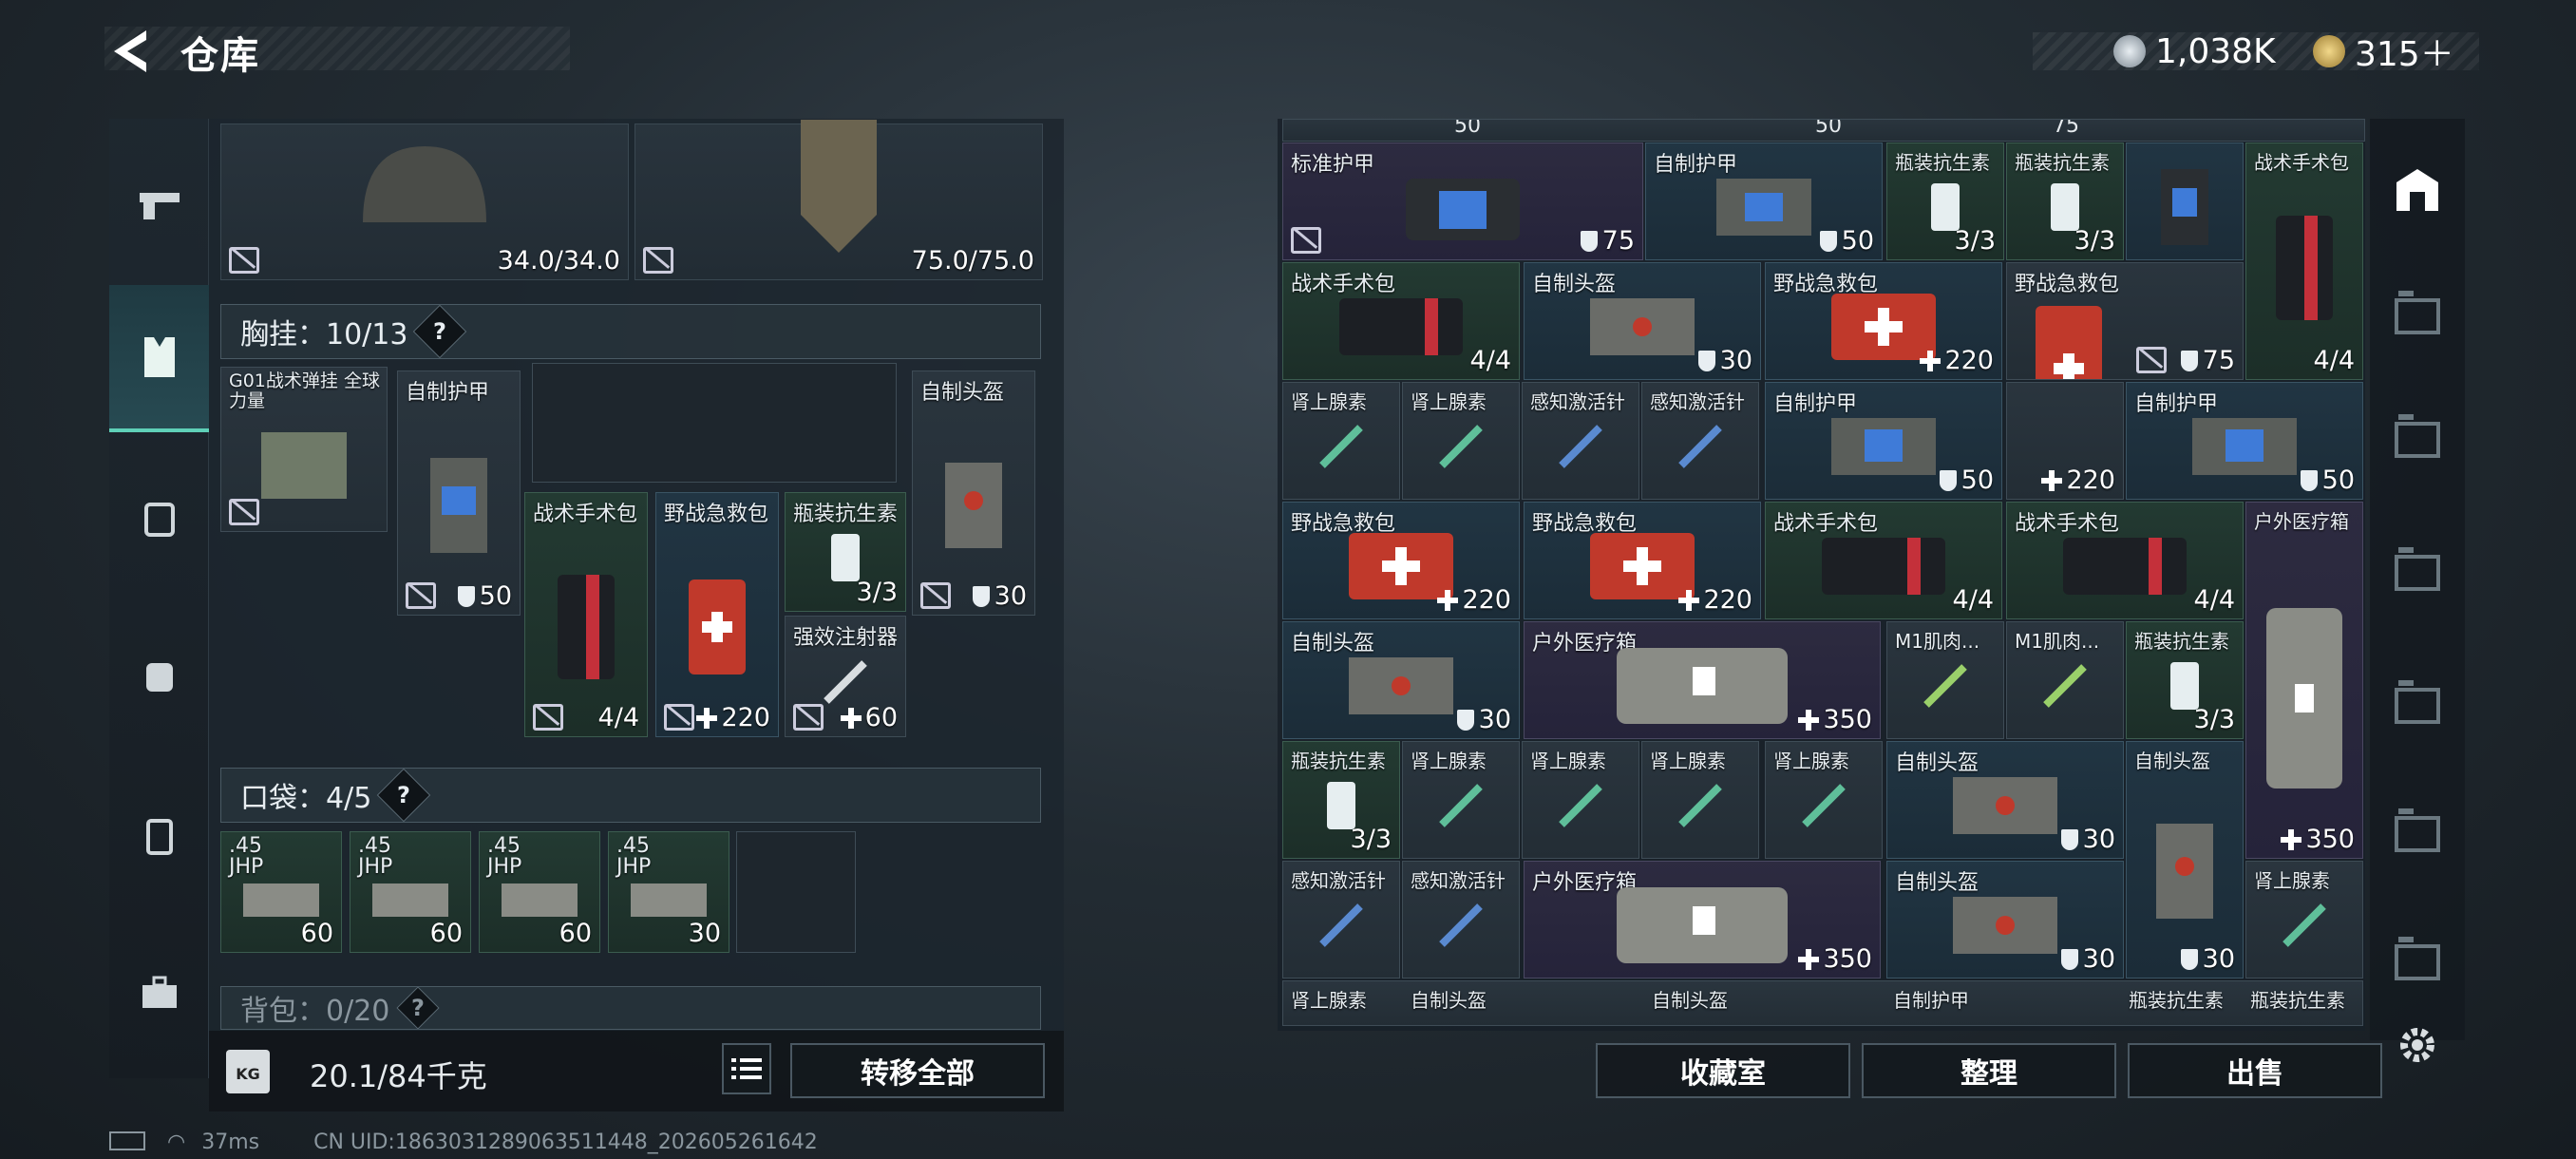 Image resolution: width=2576 pixels, height=1159 pixels. Describe the element at coordinates (446, 933) in the screenshot. I see `item-value: 60` at that location.